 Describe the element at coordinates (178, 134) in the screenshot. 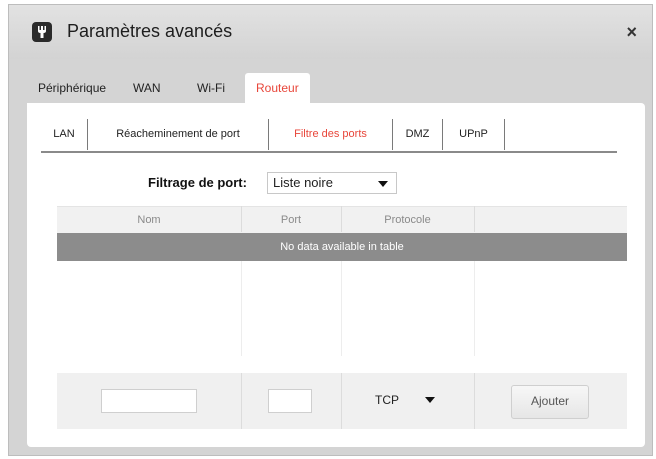

I see `subtab-port-forwarding: Réacheminement de port` at that location.